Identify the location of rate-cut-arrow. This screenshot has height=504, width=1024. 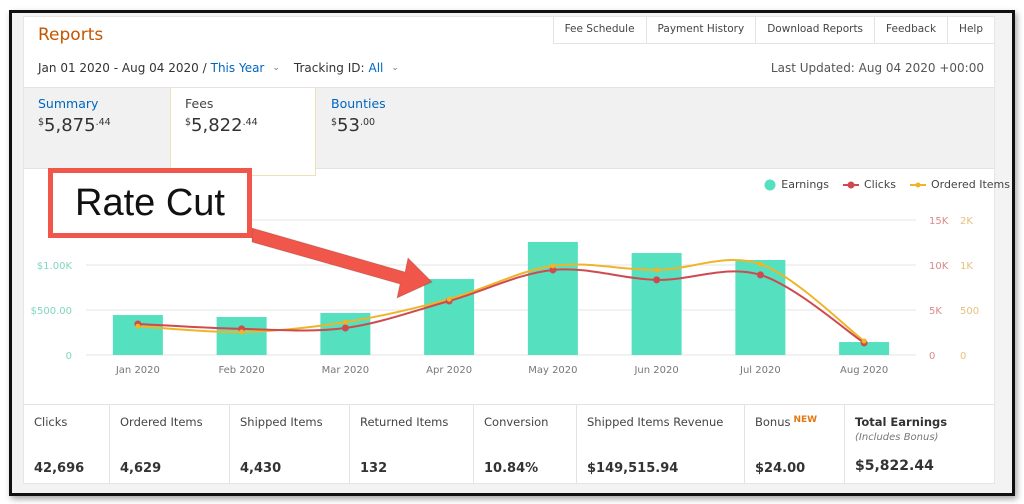
(342, 263).